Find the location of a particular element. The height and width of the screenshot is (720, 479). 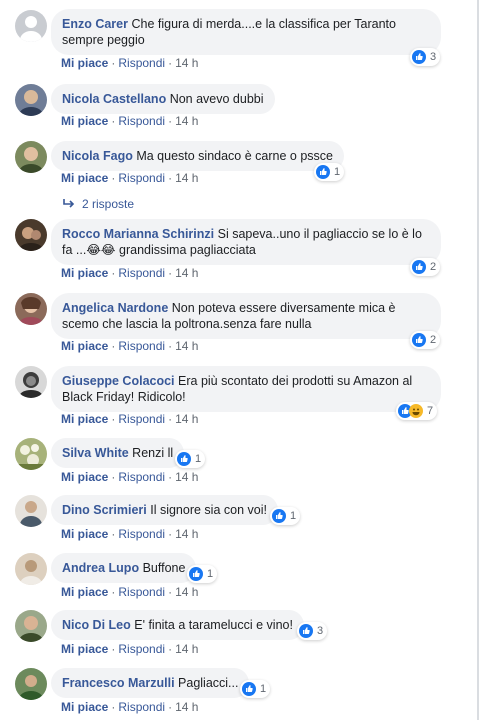

comment-author: Angelica Nardone is located at coordinates (115, 308).